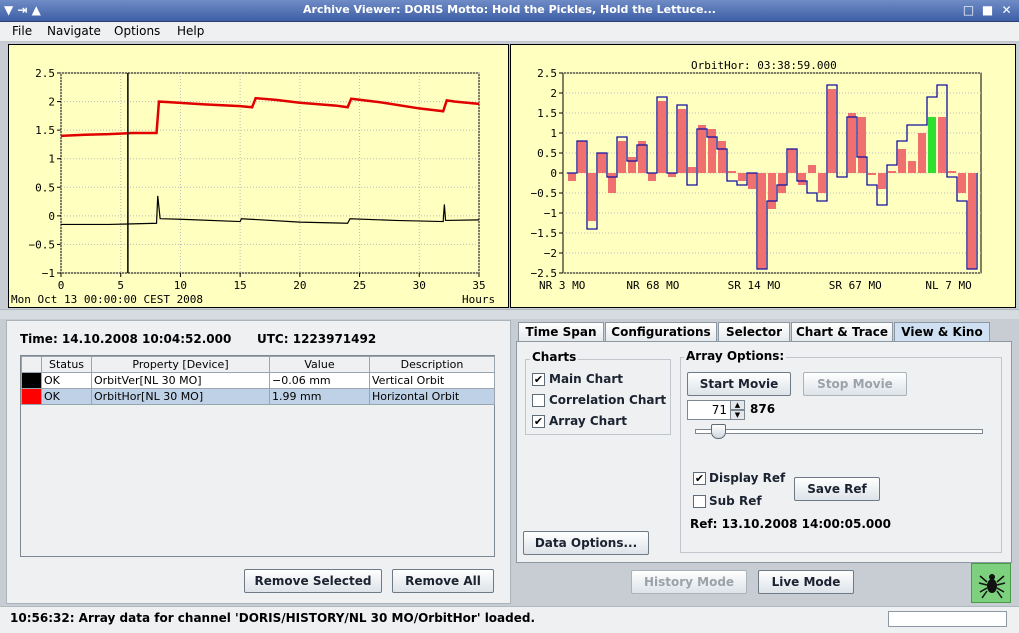 The image size is (1019, 633). What do you see at coordinates (45, 130) in the screenshot?
I see `y-tick-label: 1.5` at bounding box center [45, 130].